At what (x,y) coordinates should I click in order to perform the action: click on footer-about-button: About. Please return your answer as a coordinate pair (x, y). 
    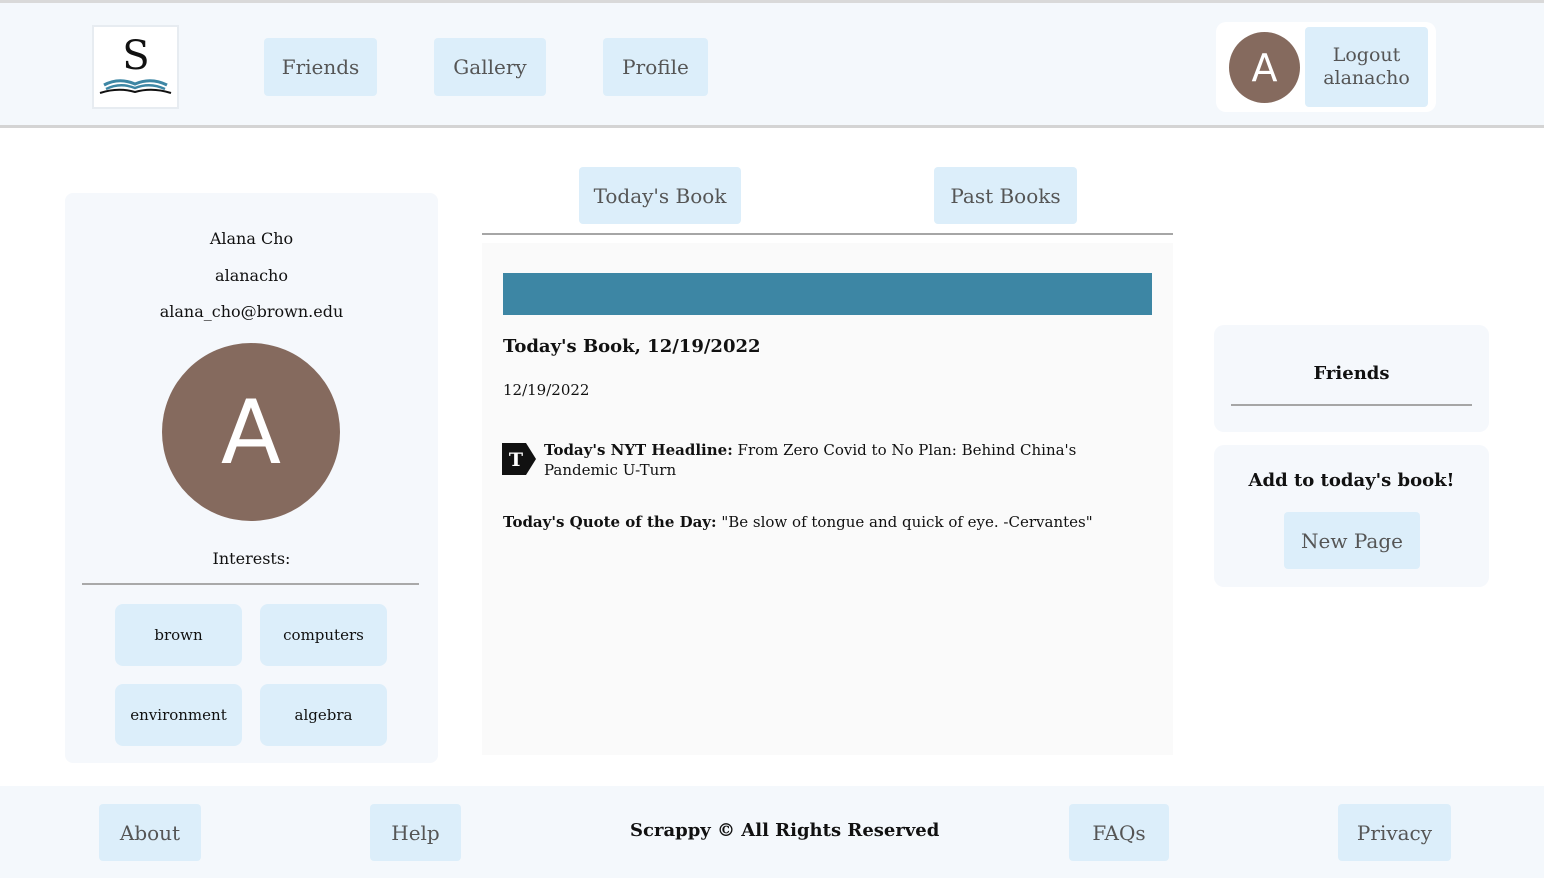
    Looking at the image, I should click on (150, 832).